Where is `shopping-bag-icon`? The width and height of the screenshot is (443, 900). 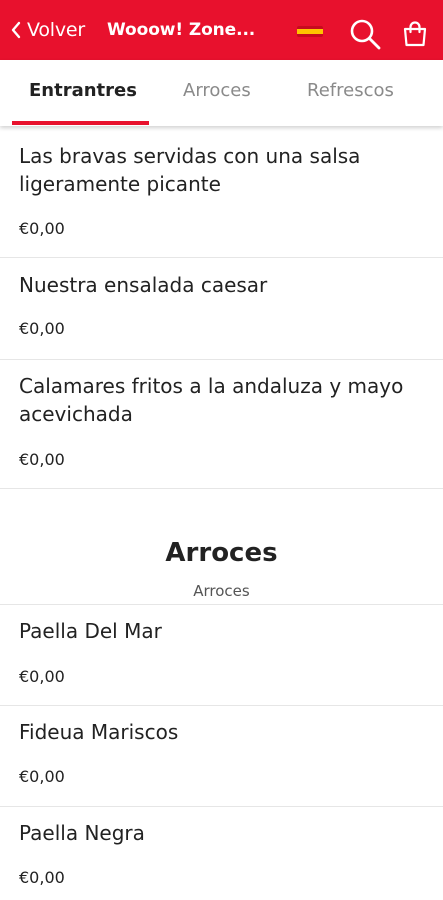
shopping-bag-icon is located at coordinates (415, 34).